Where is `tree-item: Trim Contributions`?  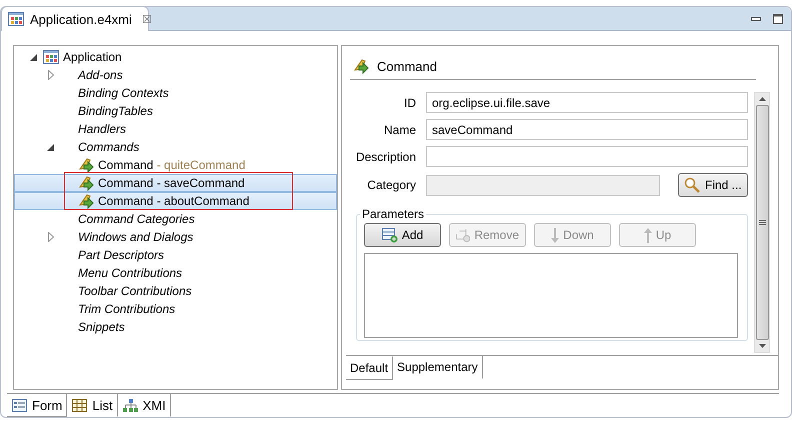 tree-item: Trim Contributions is located at coordinates (175, 309).